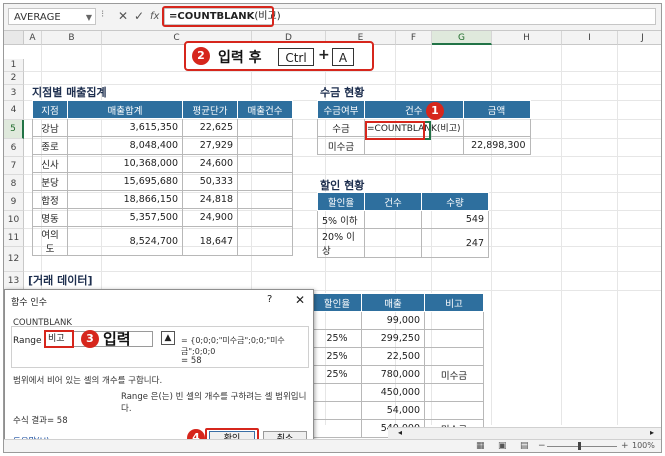 This screenshot has height=456, width=665. I want to click on insert-function-icon: fx, so click(154, 16).